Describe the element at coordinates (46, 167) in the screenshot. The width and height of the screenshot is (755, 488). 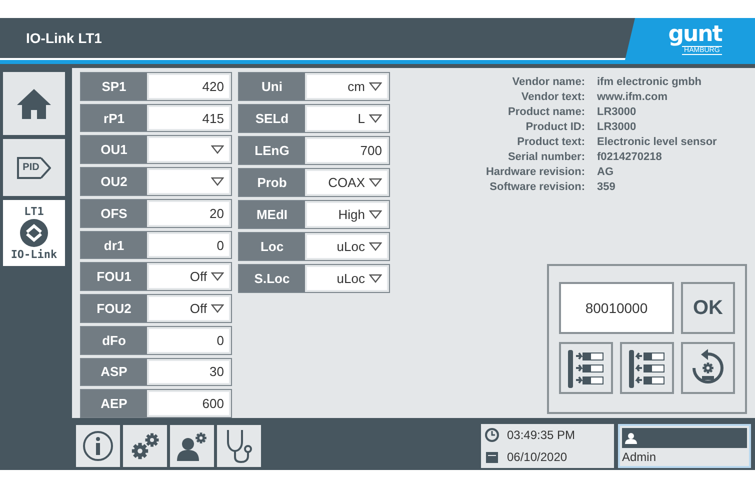
I see `chevron-icon` at that location.